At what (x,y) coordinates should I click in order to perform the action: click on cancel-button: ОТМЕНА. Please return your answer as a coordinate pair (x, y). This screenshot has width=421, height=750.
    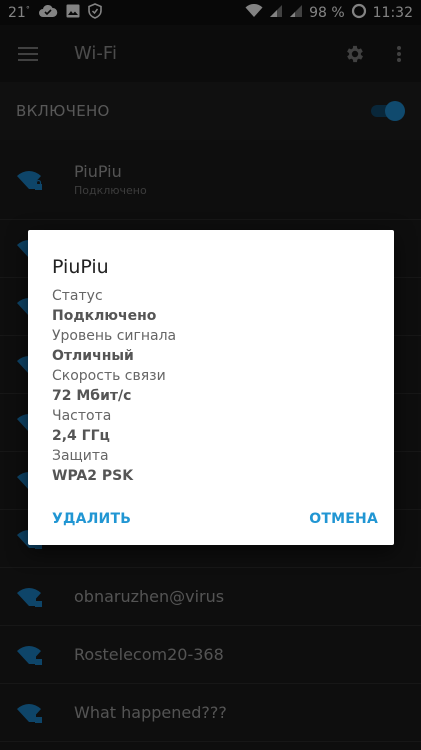
    Looking at the image, I should click on (343, 519).